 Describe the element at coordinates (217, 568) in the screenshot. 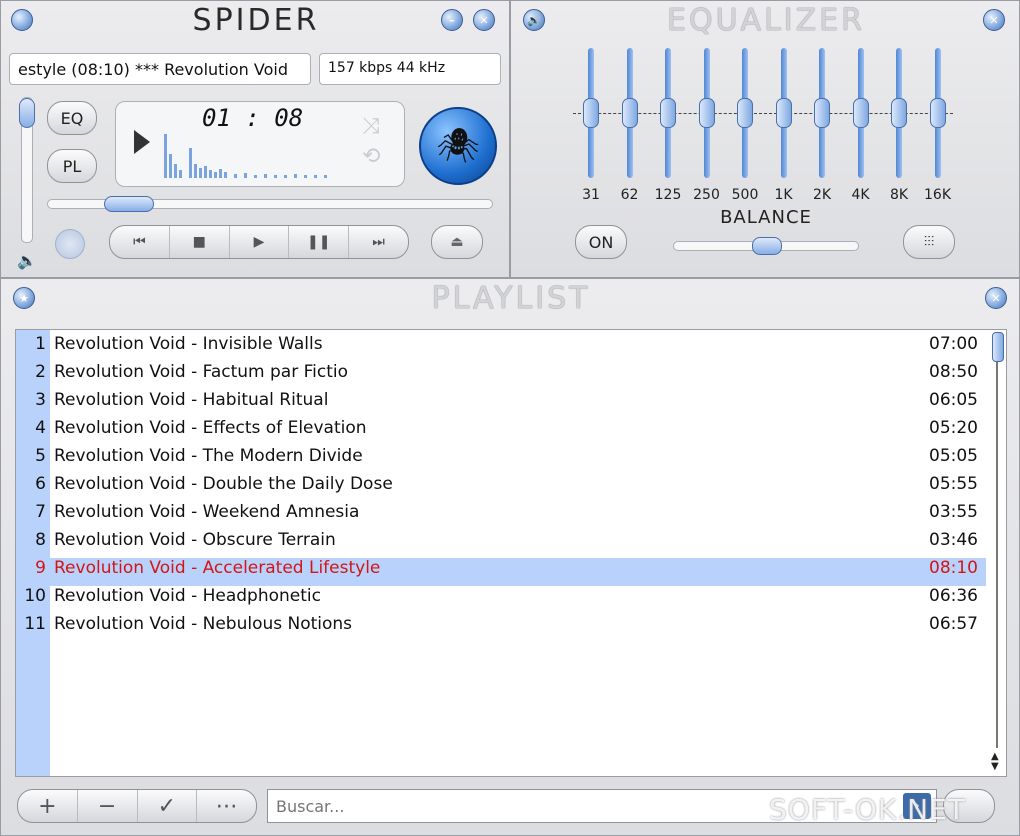

I see `track-name: Revolution Void - Accelerated Lifestyle` at that location.